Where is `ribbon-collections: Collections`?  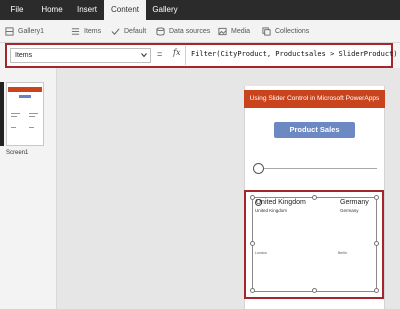
ribbon-collections: Collections is located at coordinates (285, 31).